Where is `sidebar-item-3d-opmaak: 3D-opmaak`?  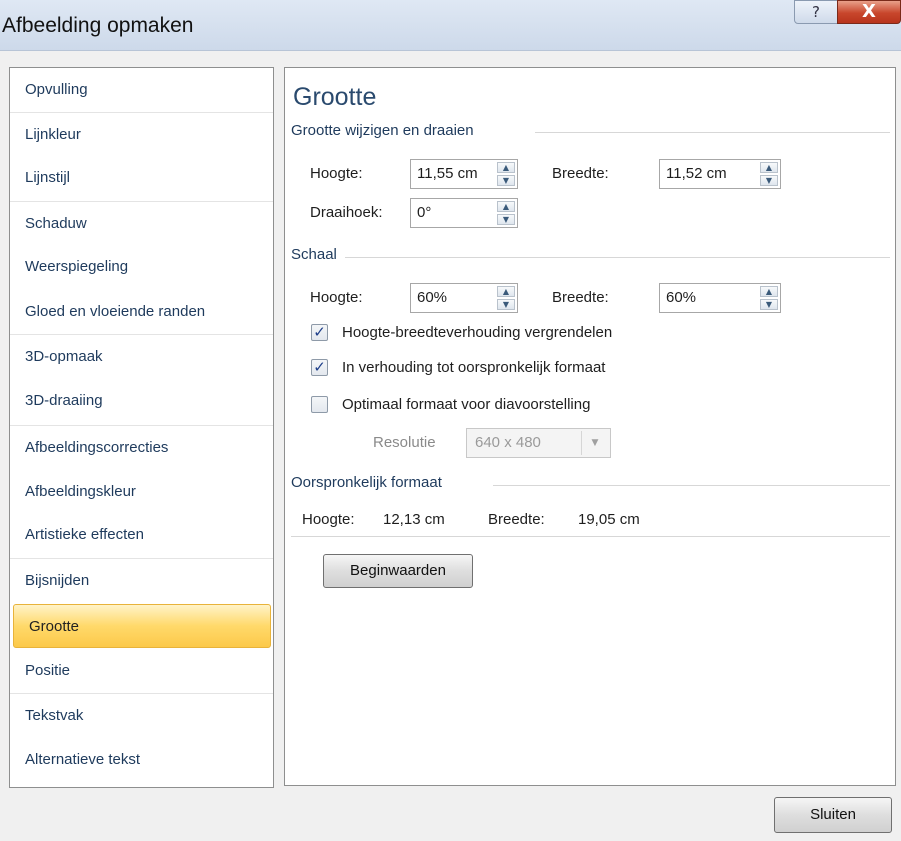
sidebar-item-3d-opmaak: 3D-opmaak is located at coordinates (141, 356).